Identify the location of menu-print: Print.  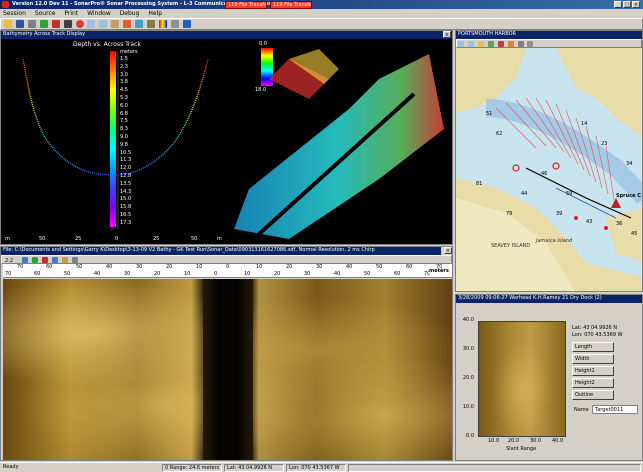
(71, 13).